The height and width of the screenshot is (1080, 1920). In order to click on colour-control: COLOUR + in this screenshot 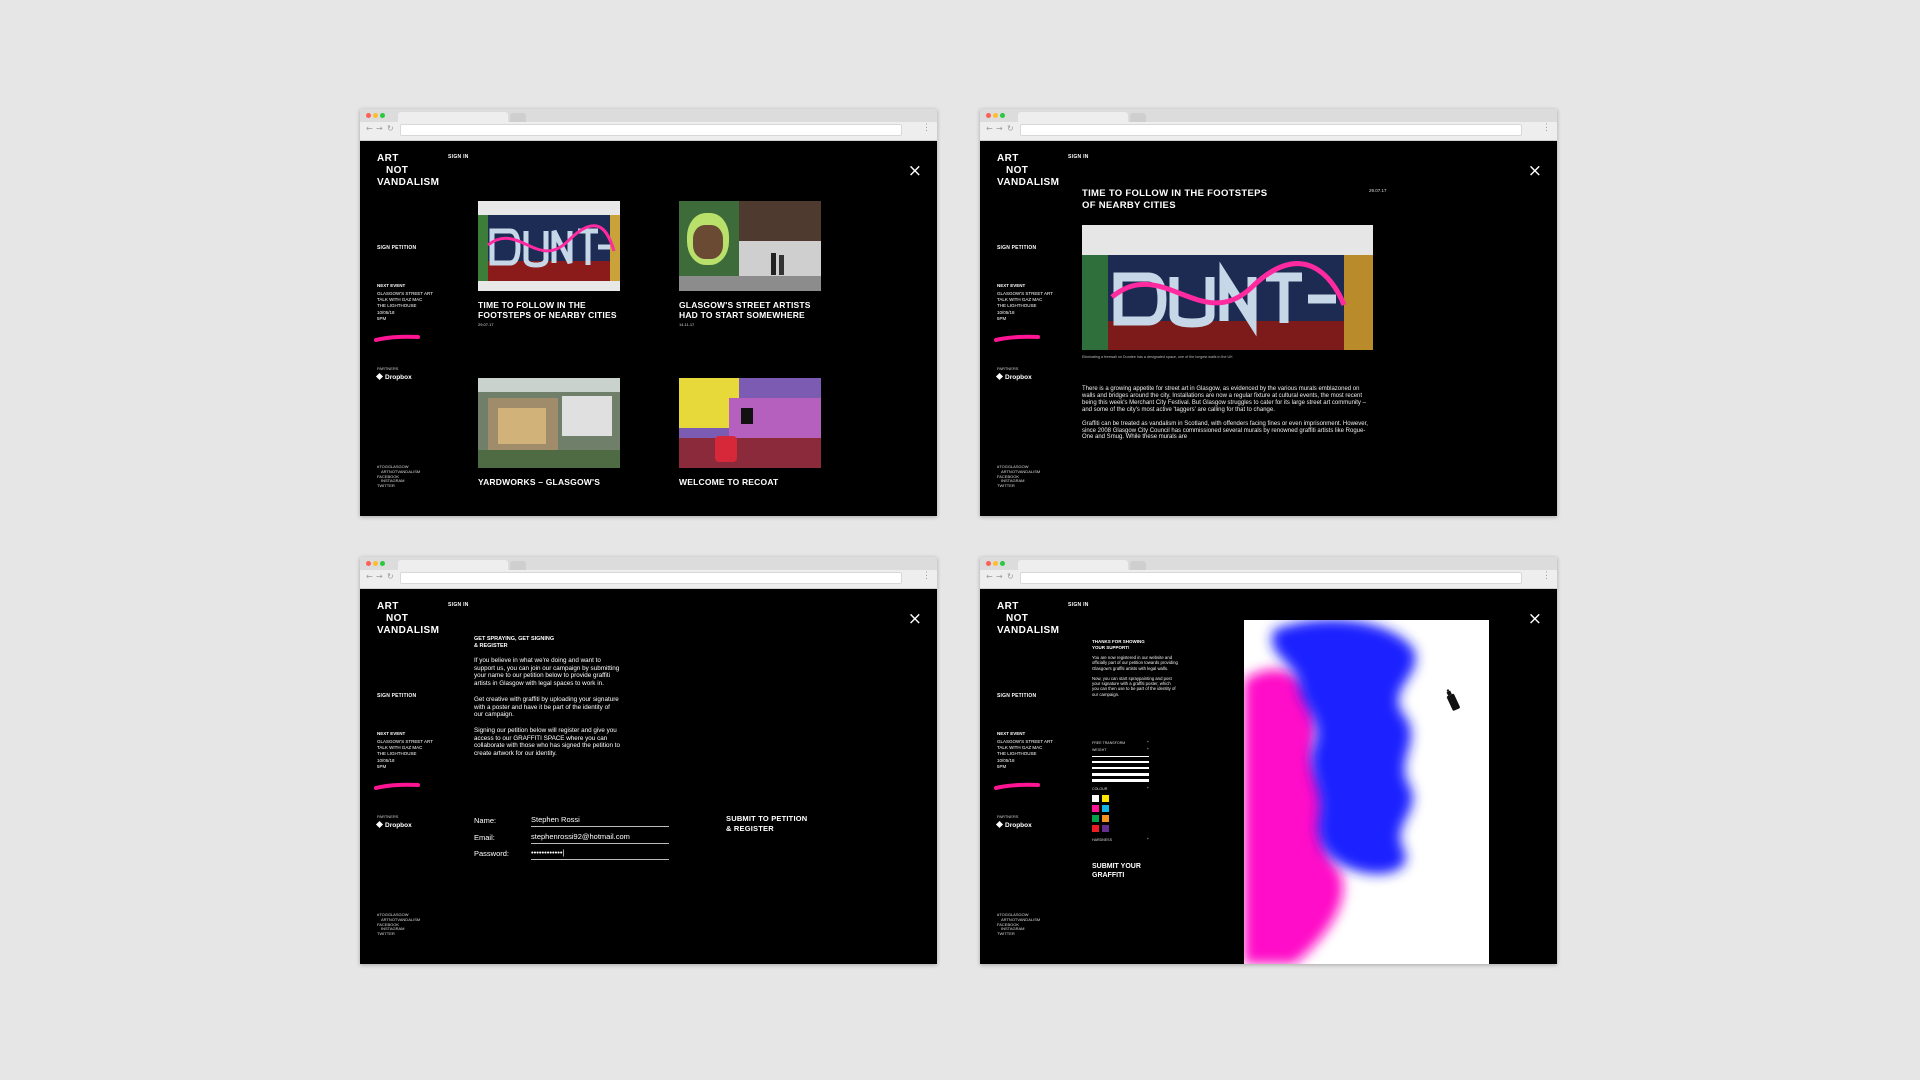, I will do `click(1120, 788)`.